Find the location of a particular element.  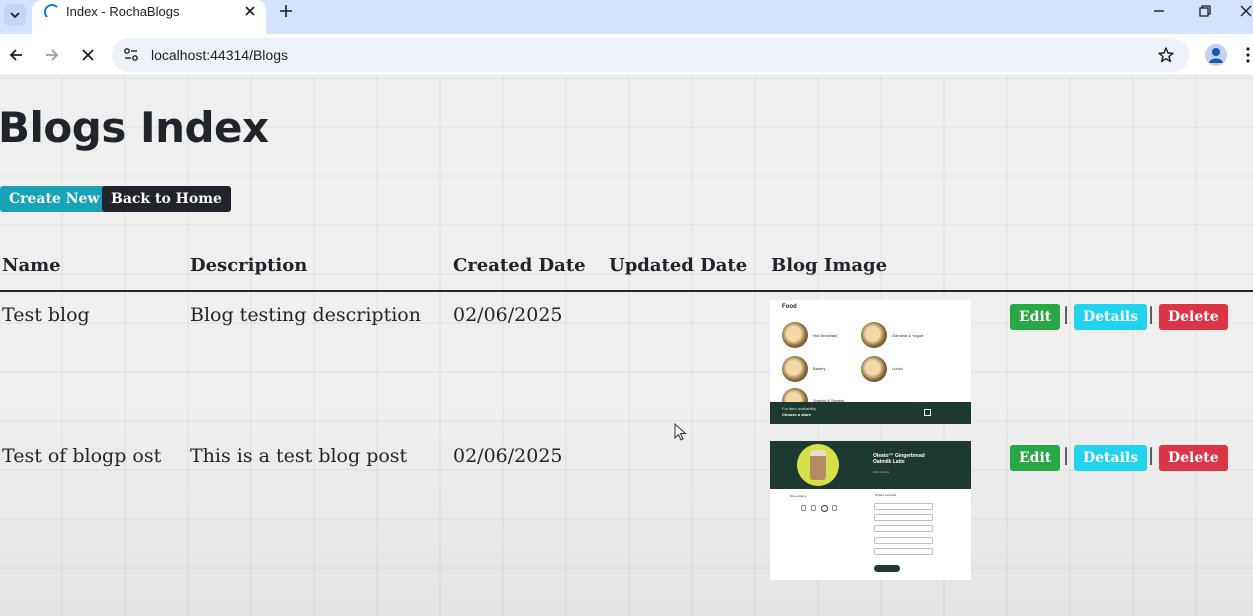

restore-icon is located at coordinates (1205, 11).